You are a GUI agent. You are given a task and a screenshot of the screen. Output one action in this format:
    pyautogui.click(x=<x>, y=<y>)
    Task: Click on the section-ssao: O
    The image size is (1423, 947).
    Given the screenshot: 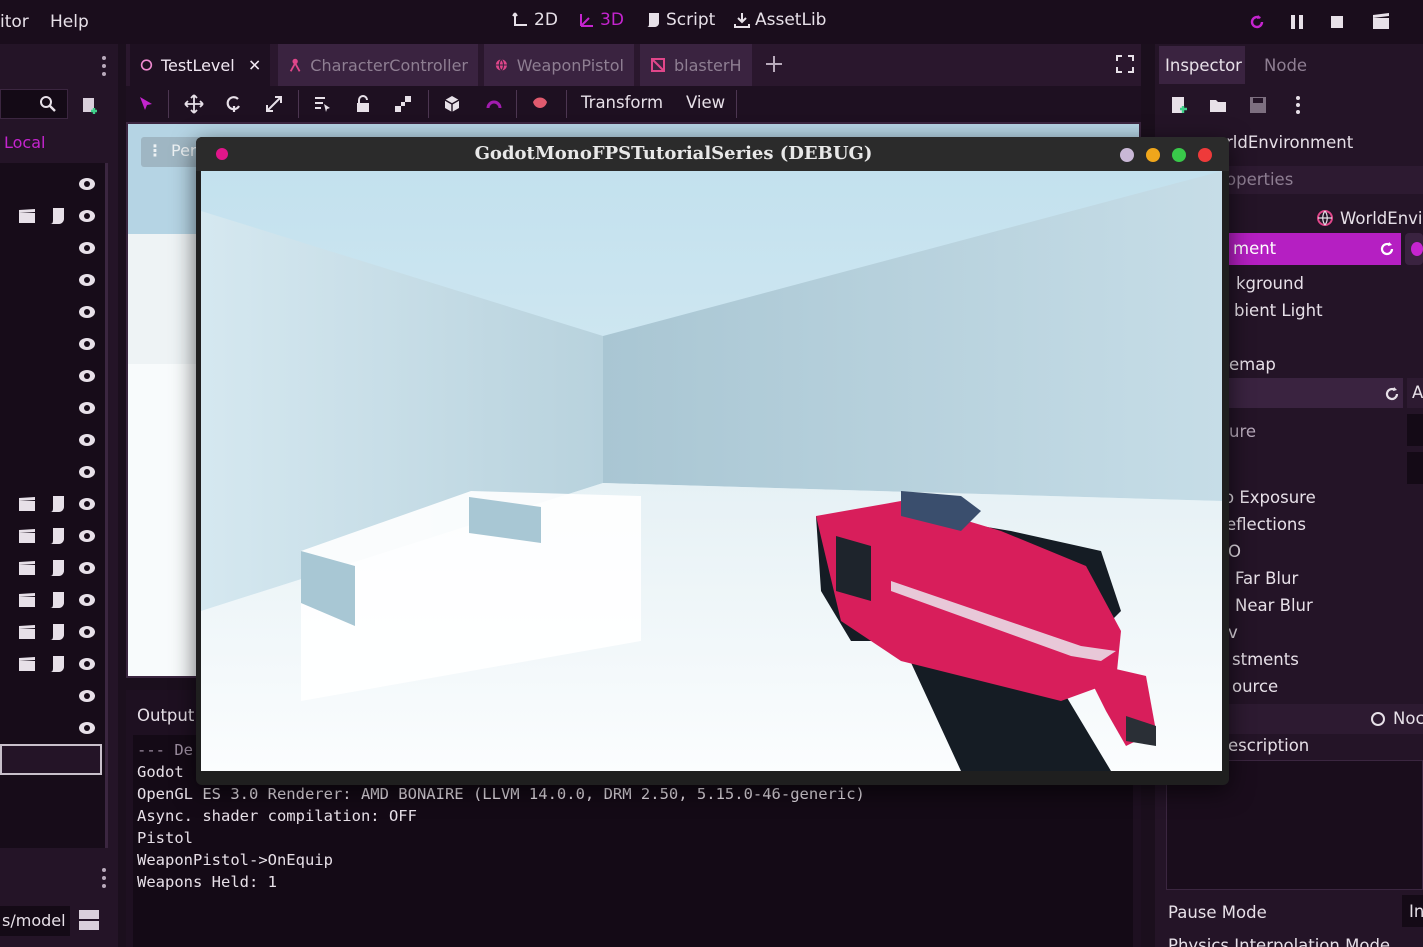 What is the action you would take?
    pyautogui.click(x=1234, y=551)
    